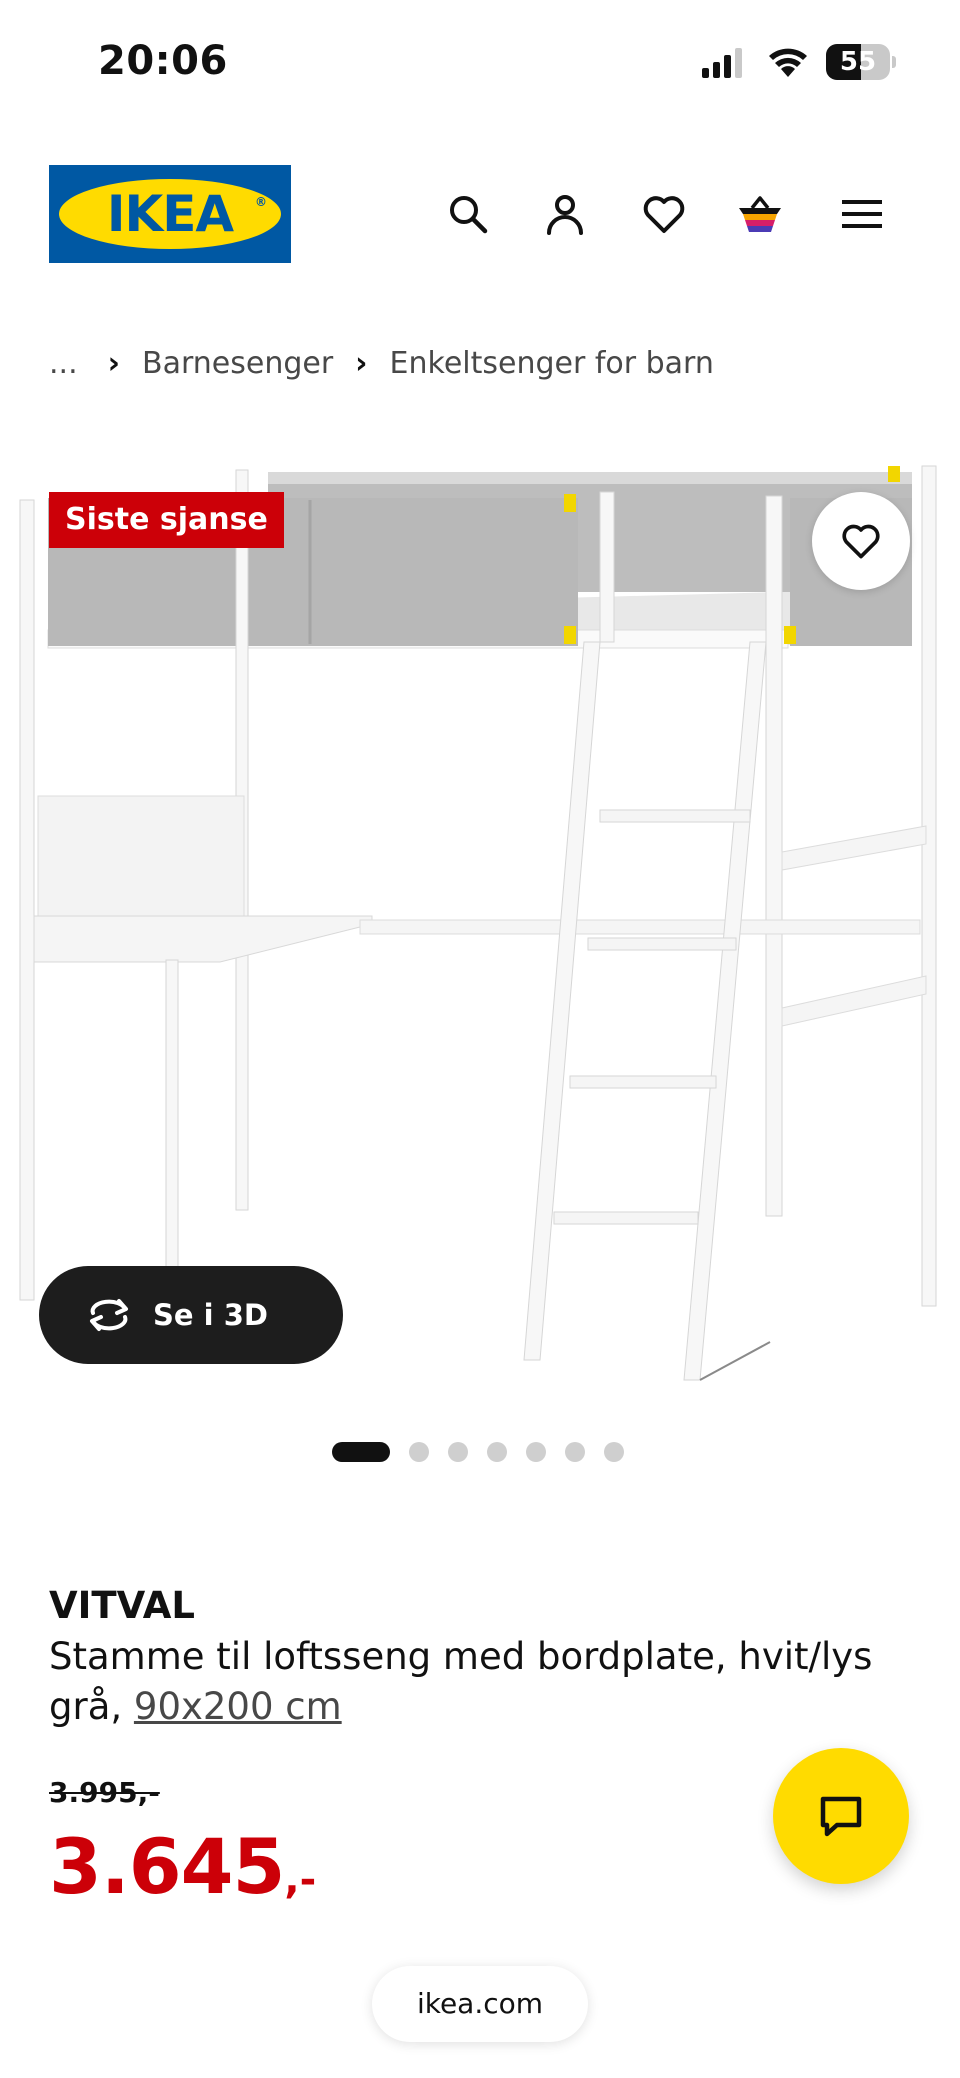 The height and width of the screenshot is (2078, 960). What do you see at coordinates (104, 1792) in the screenshot?
I see `old-price: 3.995,-` at bounding box center [104, 1792].